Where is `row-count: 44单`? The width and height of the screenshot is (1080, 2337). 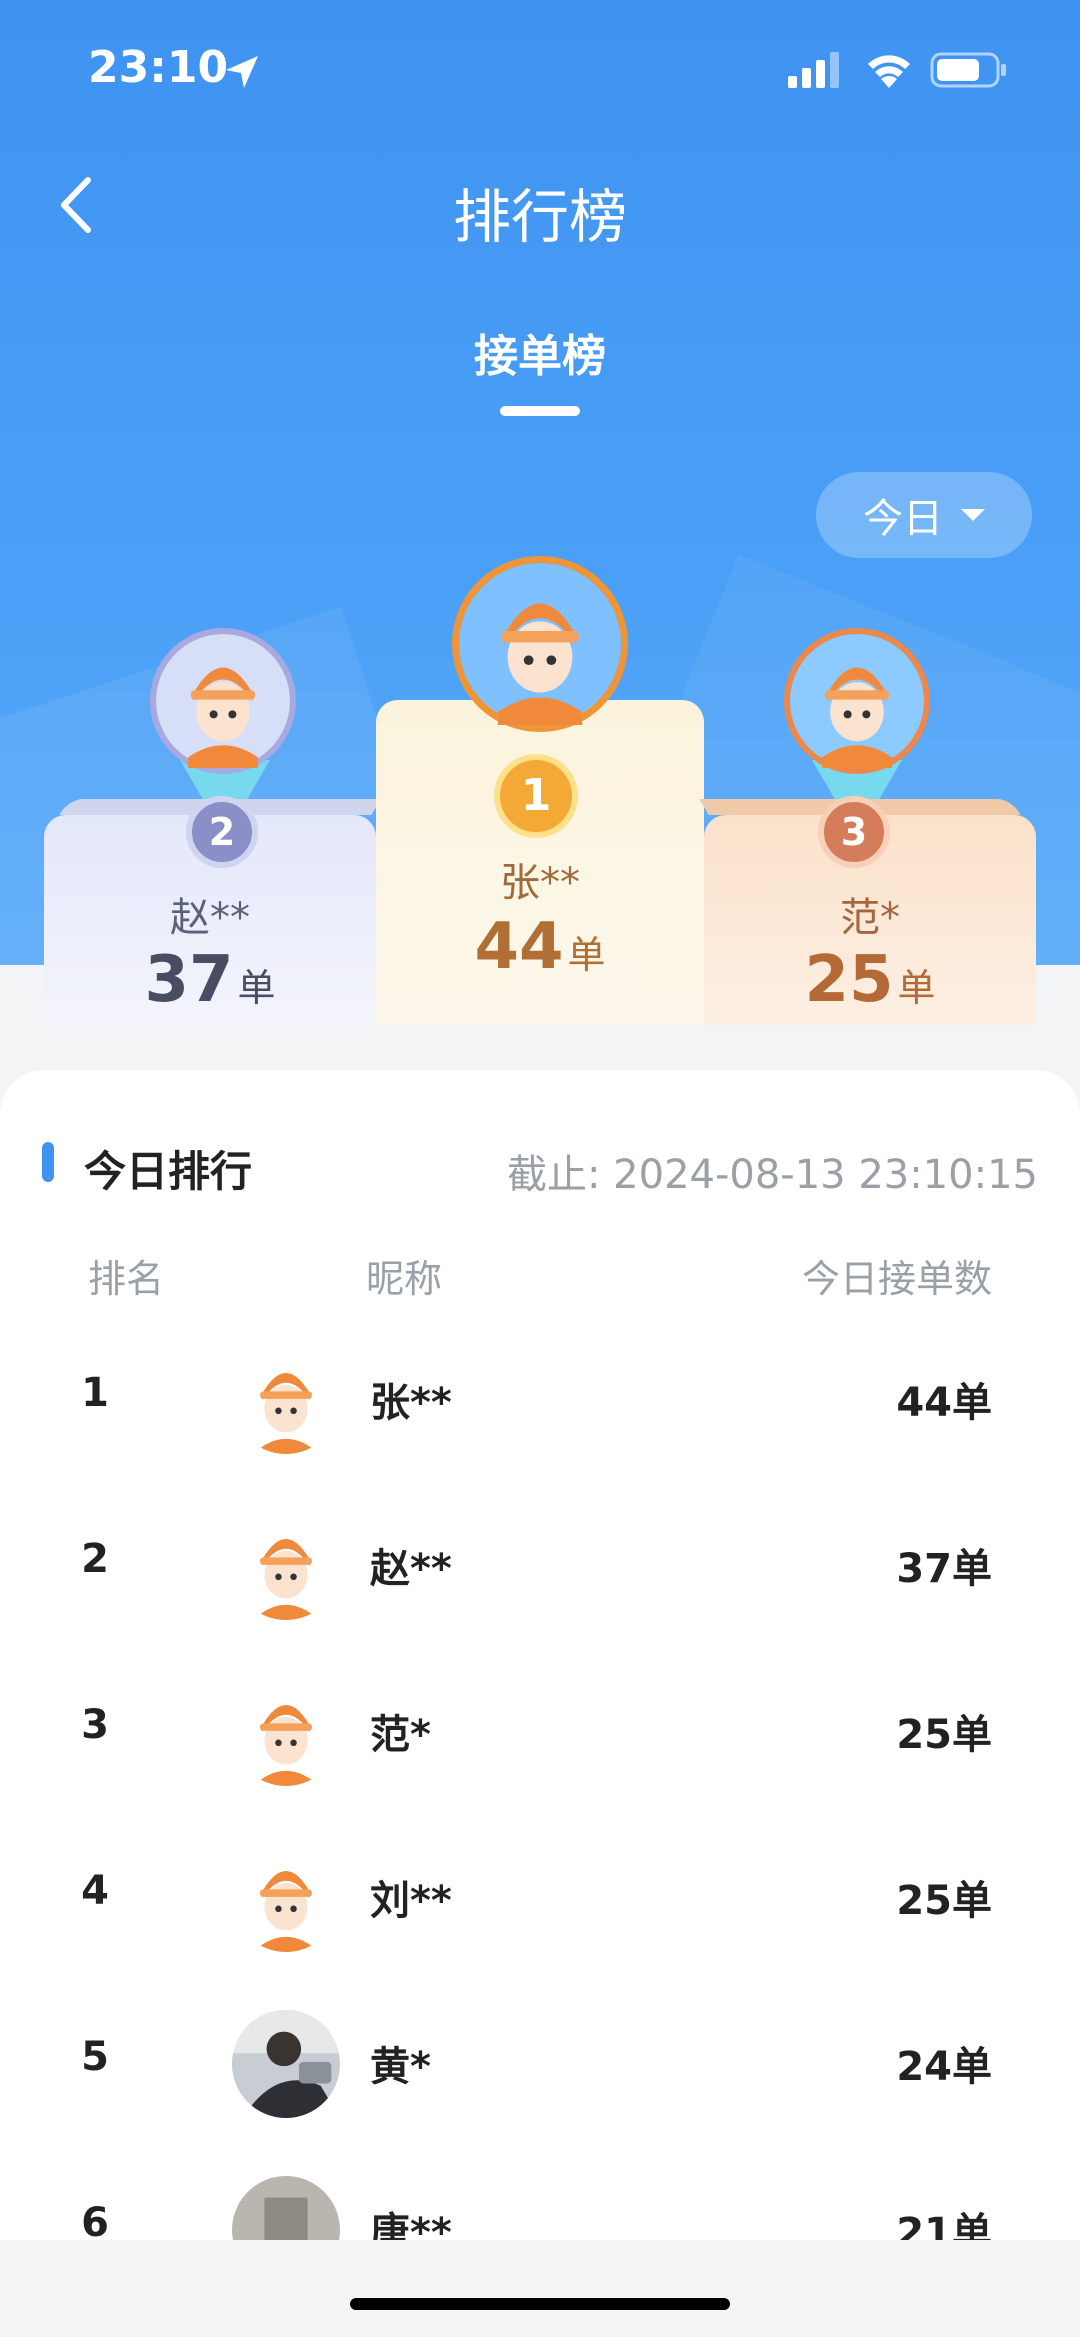 row-count: 44单 is located at coordinates (944, 1403).